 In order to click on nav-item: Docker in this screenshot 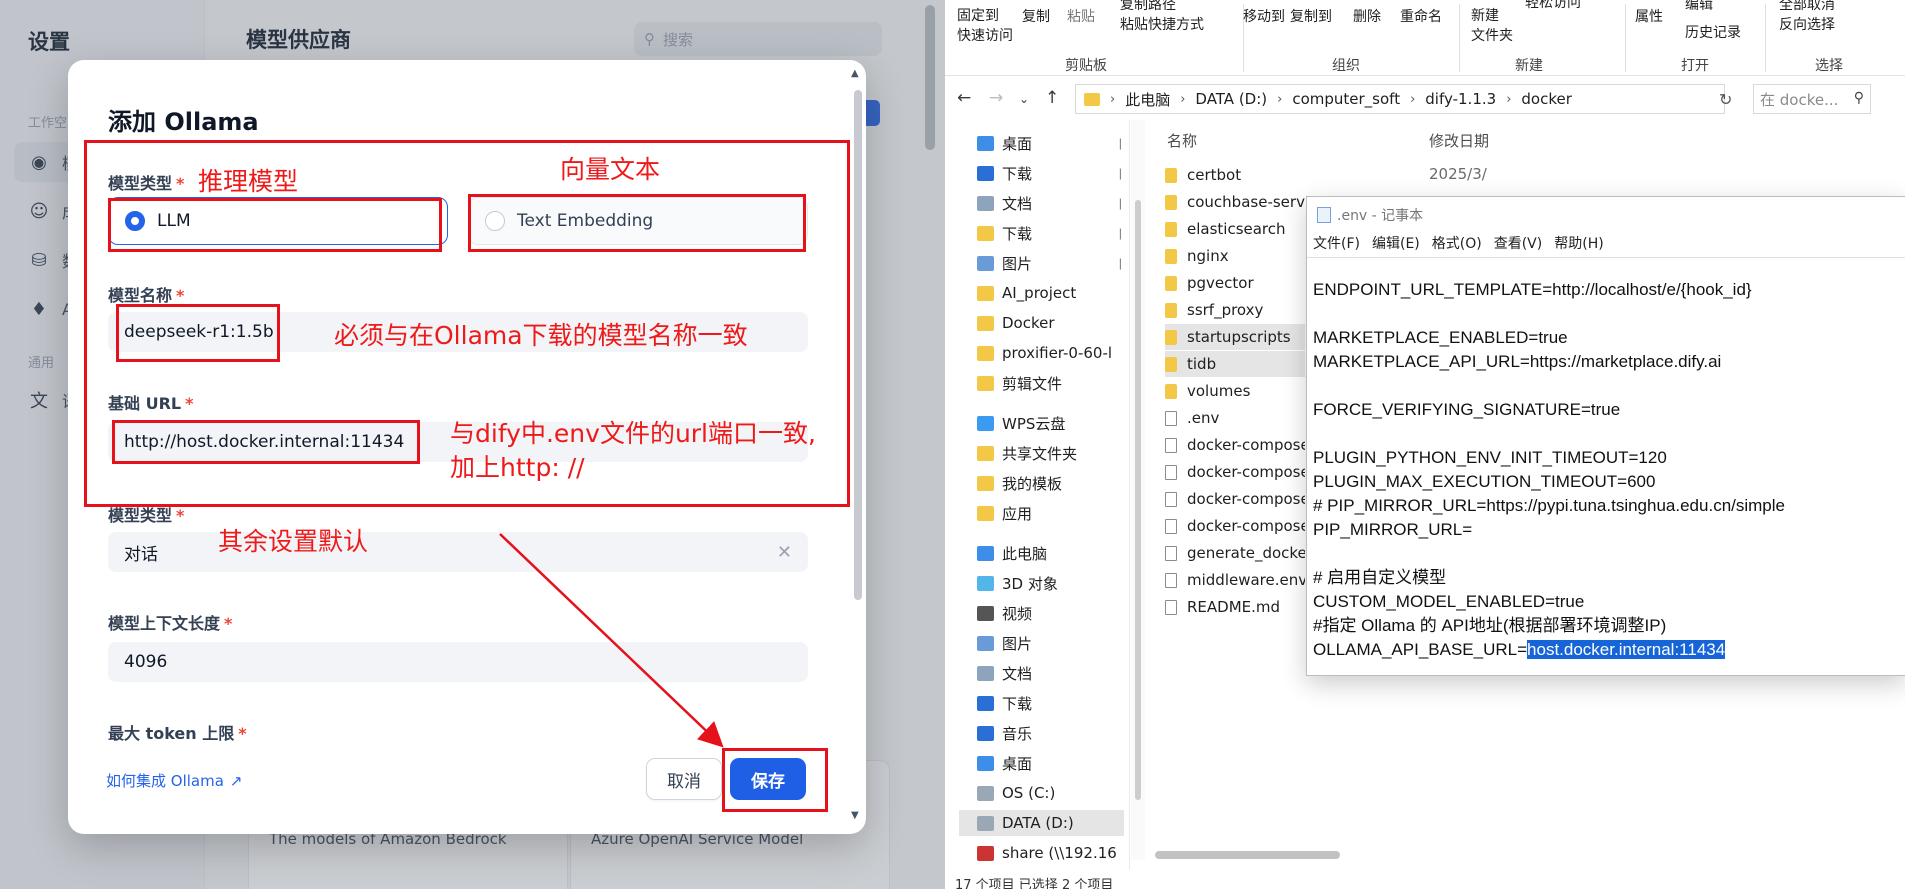, I will do `click(1057, 323)`.